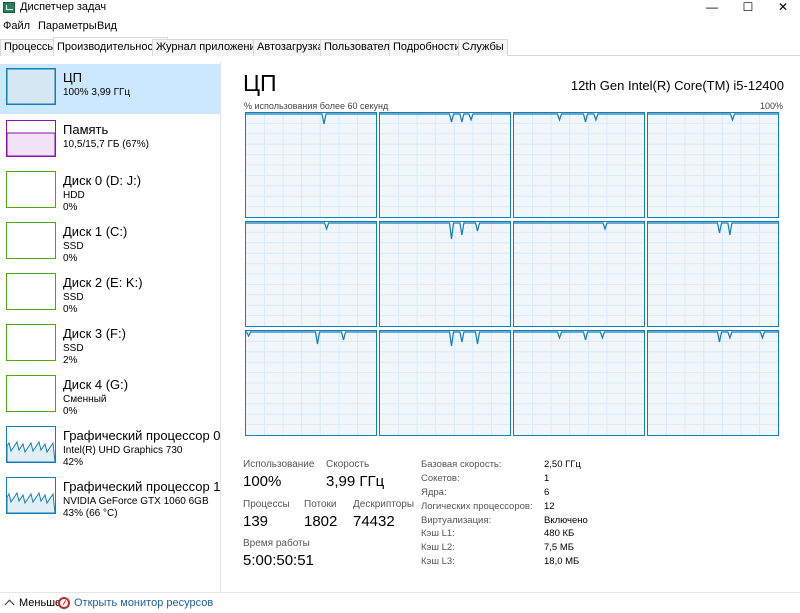 This screenshot has height=613, width=800. What do you see at coordinates (110, 396) in the screenshot?
I see `sidebar-item-disk-4: Диск 4 (G:) Сменный 0%` at bounding box center [110, 396].